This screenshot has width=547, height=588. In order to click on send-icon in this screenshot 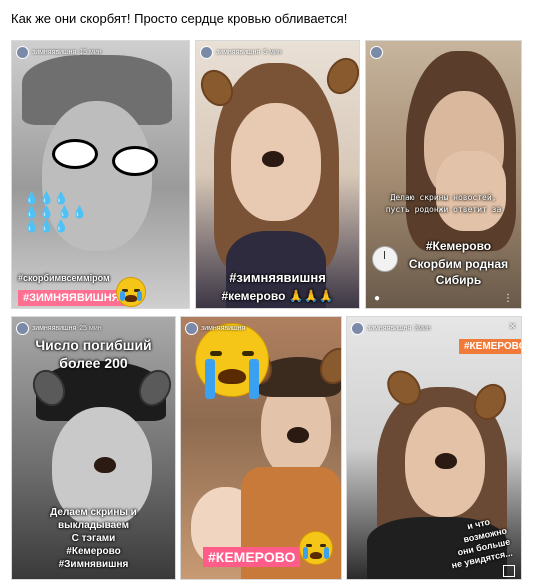, I will do `click(509, 571)`.